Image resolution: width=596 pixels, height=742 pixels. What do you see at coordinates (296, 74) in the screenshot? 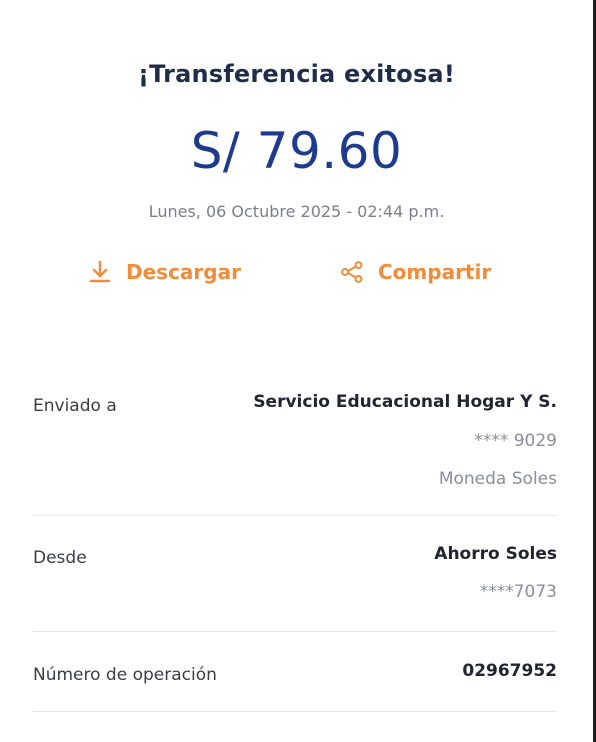
I see `page-title: ¡Transferencia exitosa!` at bounding box center [296, 74].